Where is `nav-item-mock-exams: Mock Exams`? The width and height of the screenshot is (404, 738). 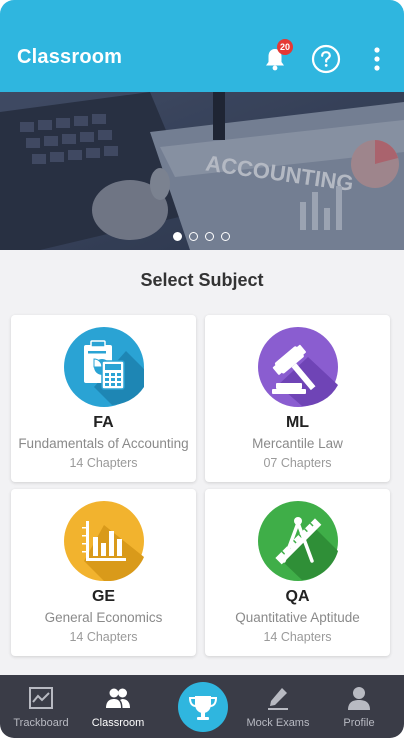 nav-item-mock-exams: Mock Exams is located at coordinates (278, 706).